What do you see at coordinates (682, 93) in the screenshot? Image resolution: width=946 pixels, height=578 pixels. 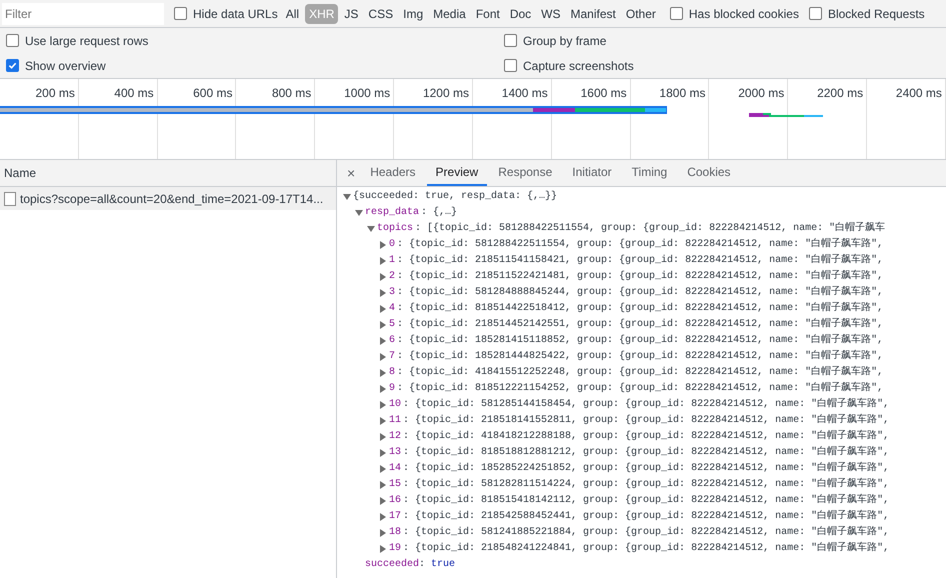 I see `time-tick-label: 1800 ms` at bounding box center [682, 93].